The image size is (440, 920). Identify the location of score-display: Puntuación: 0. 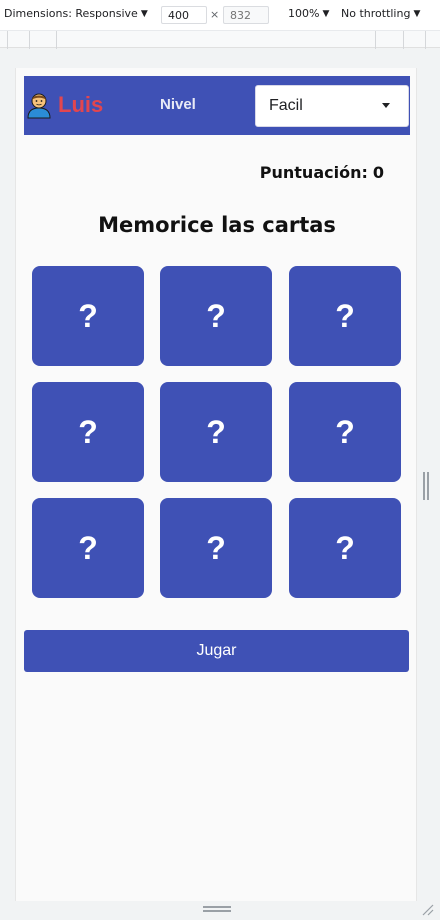
(322, 172).